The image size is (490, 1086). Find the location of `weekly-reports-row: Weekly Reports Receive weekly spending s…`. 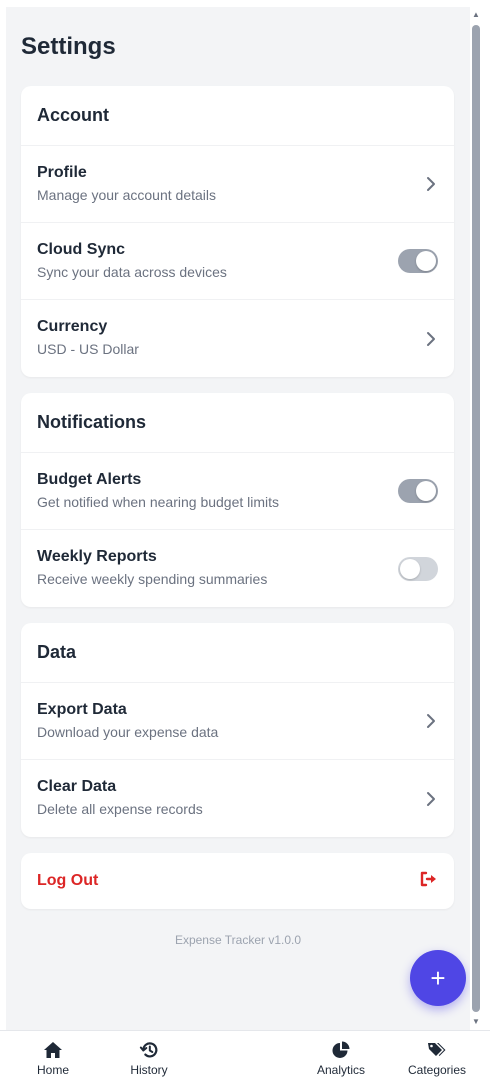

weekly-reports-row: Weekly Reports Receive weekly spending s… is located at coordinates (237, 568).